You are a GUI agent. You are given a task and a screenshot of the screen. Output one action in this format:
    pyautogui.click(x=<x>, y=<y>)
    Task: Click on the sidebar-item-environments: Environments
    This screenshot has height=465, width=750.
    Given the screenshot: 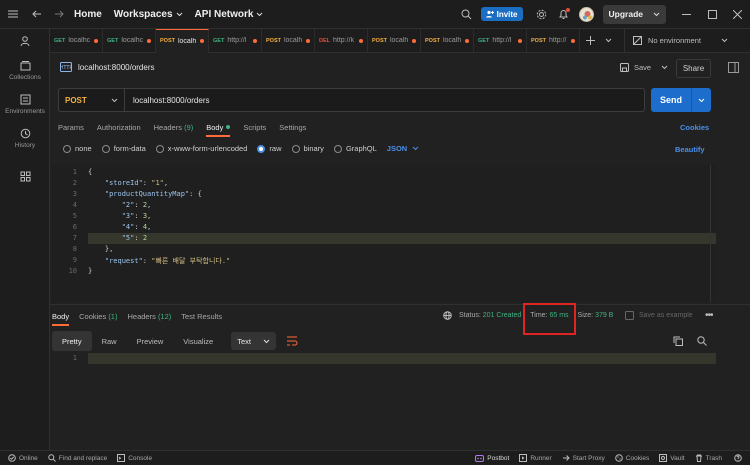 What is the action you would take?
    pyautogui.click(x=25, y=104)
    